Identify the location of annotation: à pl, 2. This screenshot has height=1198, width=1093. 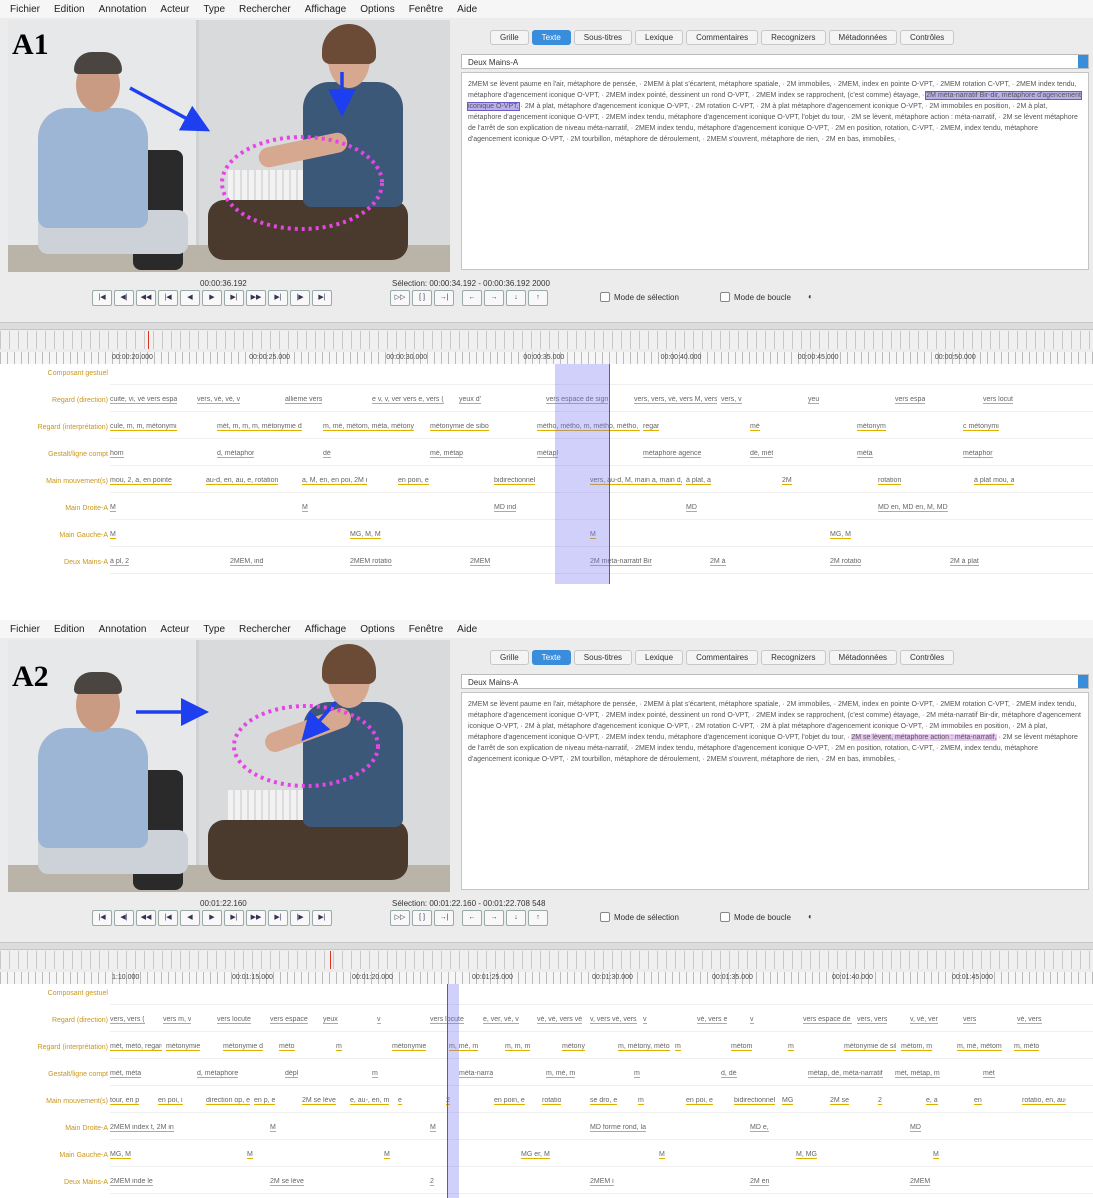
(120, 562).